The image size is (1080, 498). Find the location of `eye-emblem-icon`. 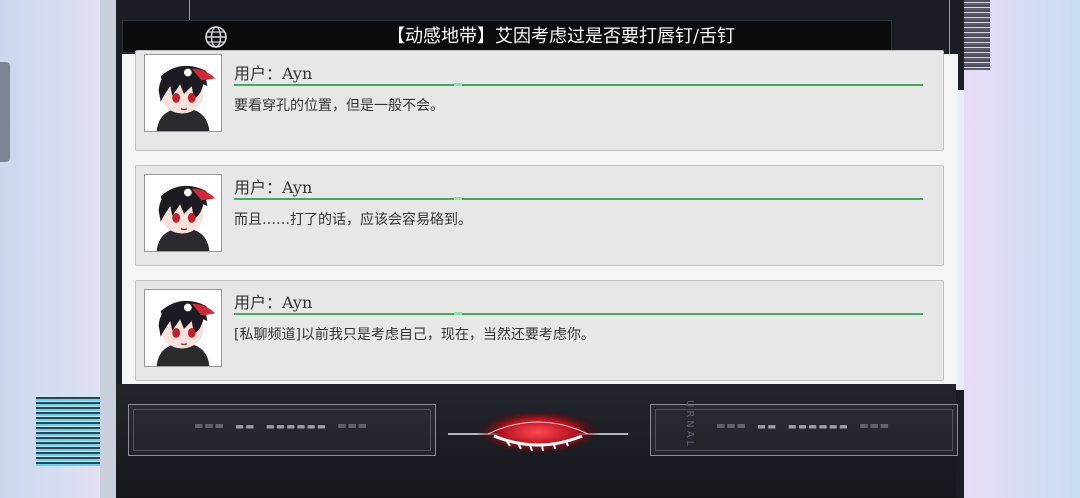

eye-emblem-icon is located at coordinates (538, 432).